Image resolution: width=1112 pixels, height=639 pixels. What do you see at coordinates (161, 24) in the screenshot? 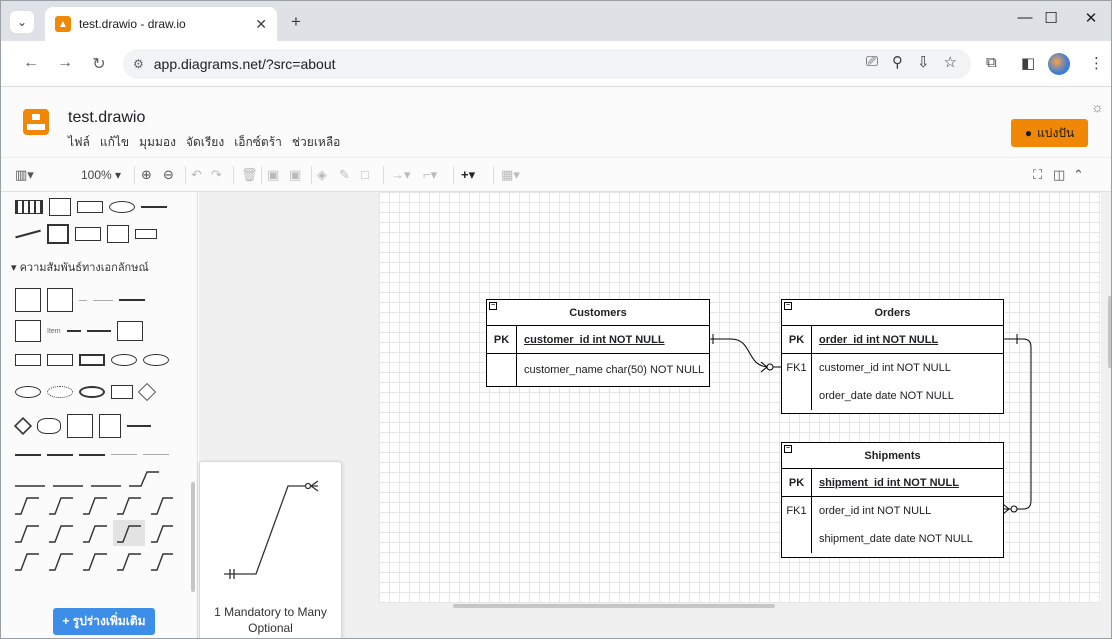
I see `browser-tab: ▲ test.drawio - draw.io ✕` at bounding box center [161, 24].